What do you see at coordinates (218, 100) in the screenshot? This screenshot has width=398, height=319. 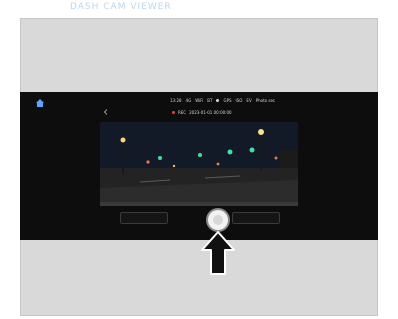 I see `status-indicator-dot` at bounding box center [218, 100].